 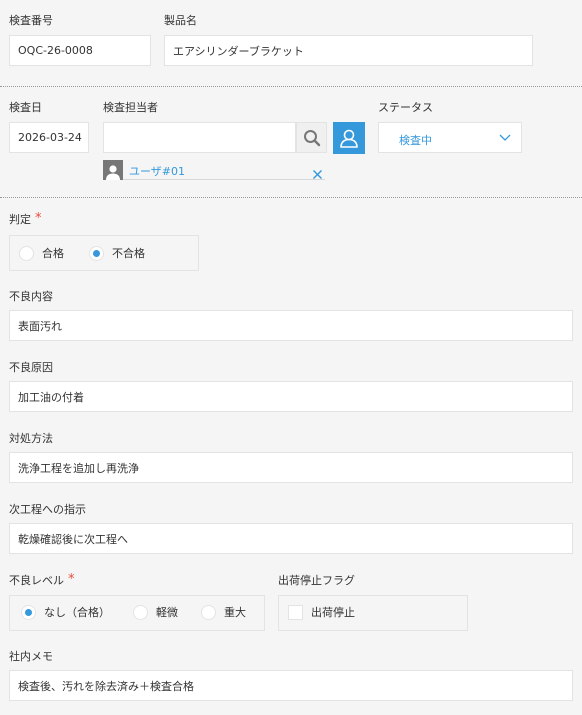 I want to click on chevron-down-icon, so click(x=505, y=137).